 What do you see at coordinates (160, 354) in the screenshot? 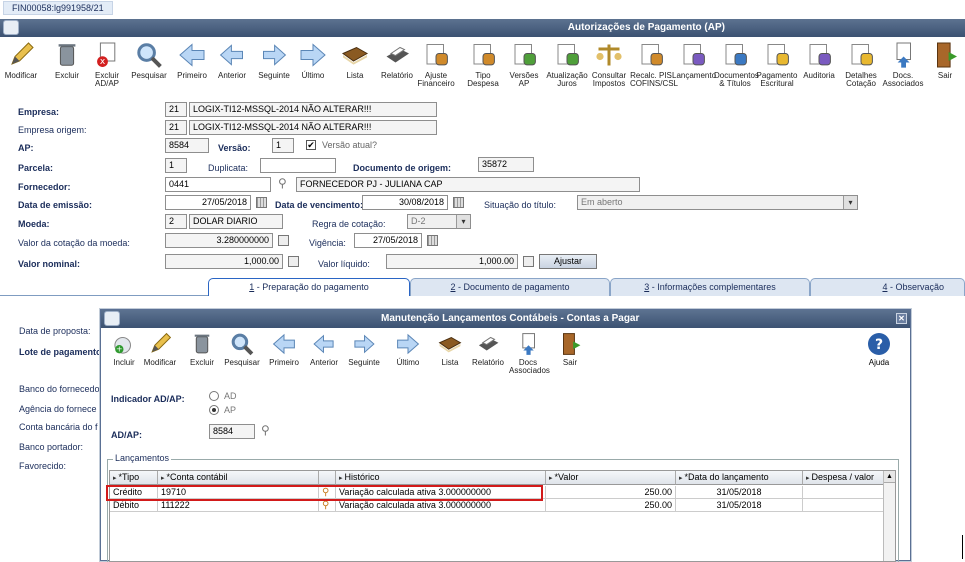
I see `dialog-toolbar-button-modificar: Modificar` at bounding box center [160, 354].